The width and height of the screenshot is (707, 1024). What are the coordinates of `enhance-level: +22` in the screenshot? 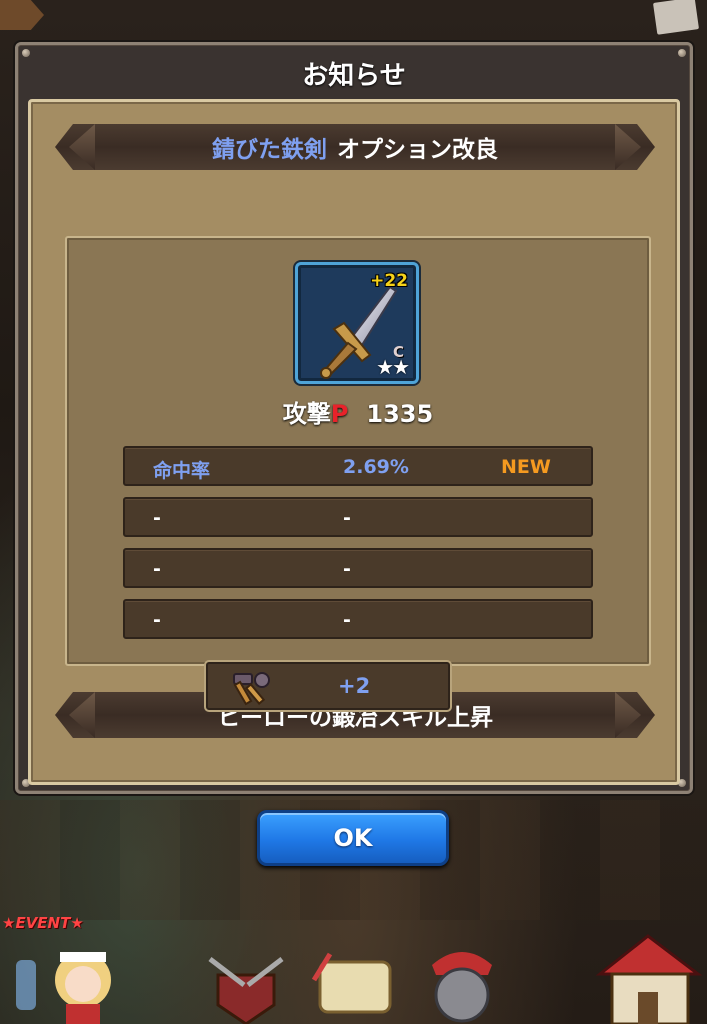 It's located at (389, 281).